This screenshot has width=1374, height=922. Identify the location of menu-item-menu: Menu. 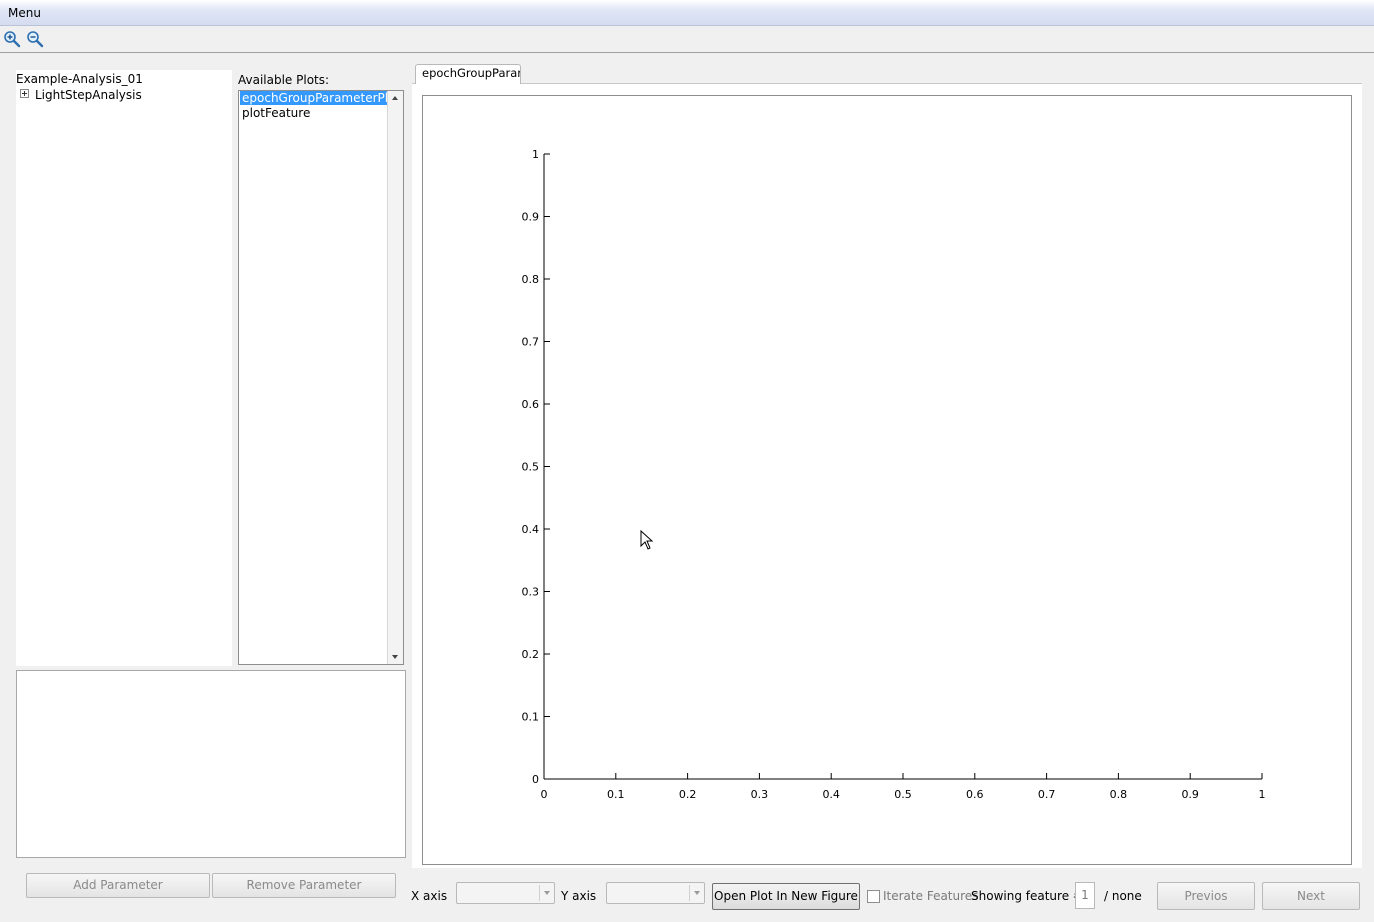
(24, 13).